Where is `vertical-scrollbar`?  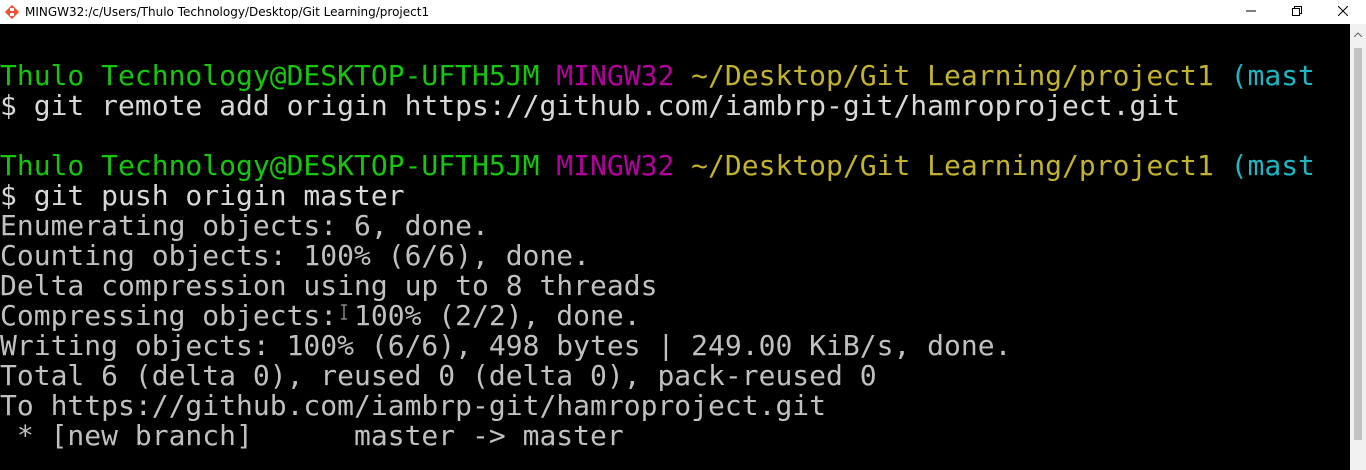
vertical-scrollbar is located at coordinates (1358, 247).